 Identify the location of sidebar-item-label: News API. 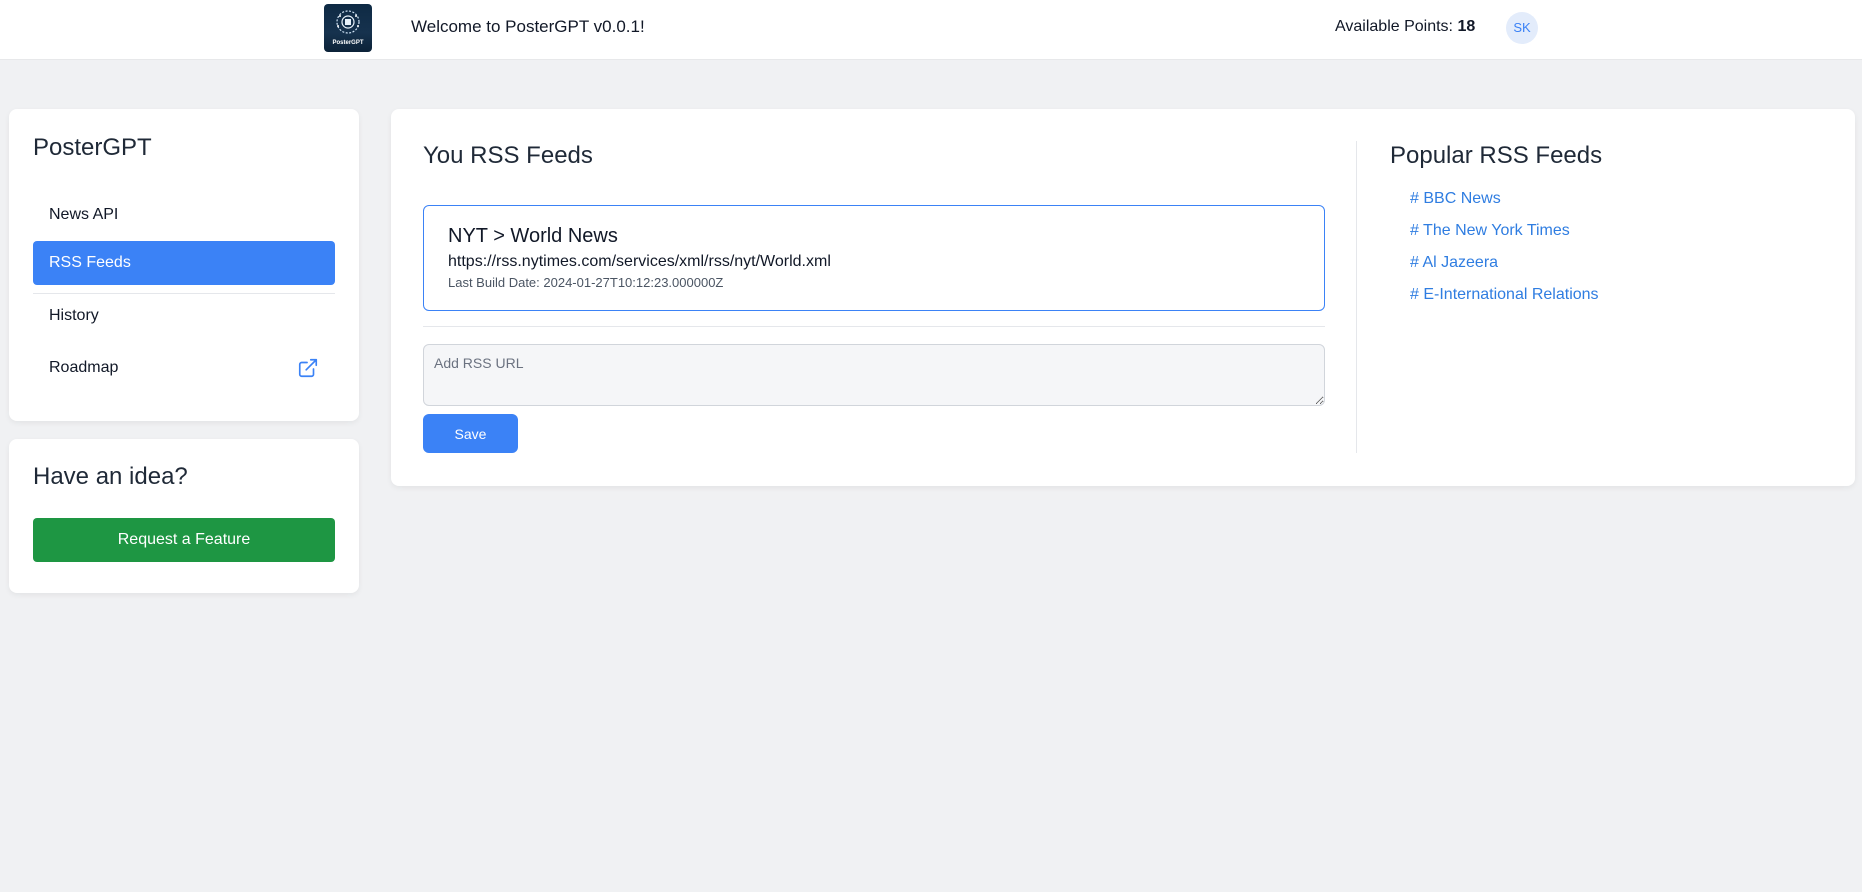
(84, 214).